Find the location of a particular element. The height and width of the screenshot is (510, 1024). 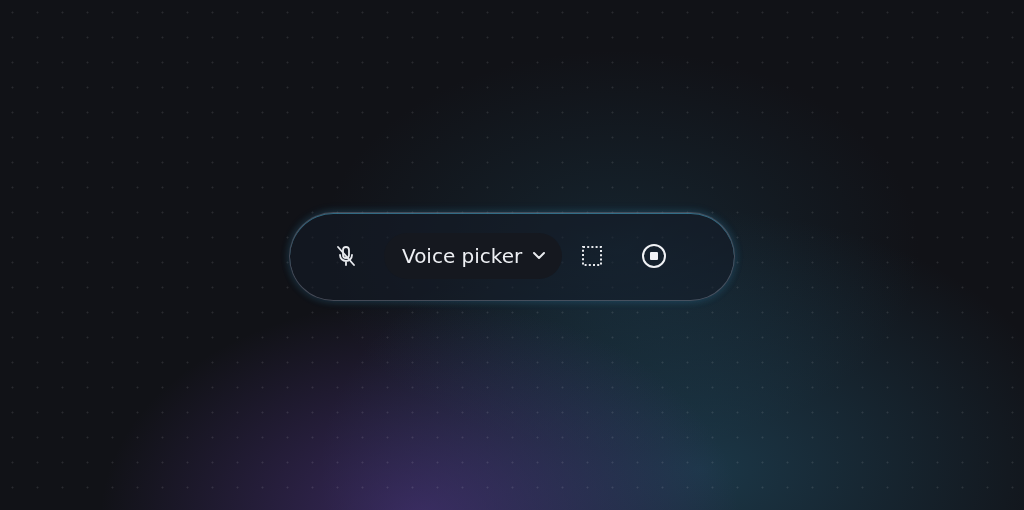

voice-picker-dropdown: Voice picker is located at coordinates (473, 256).